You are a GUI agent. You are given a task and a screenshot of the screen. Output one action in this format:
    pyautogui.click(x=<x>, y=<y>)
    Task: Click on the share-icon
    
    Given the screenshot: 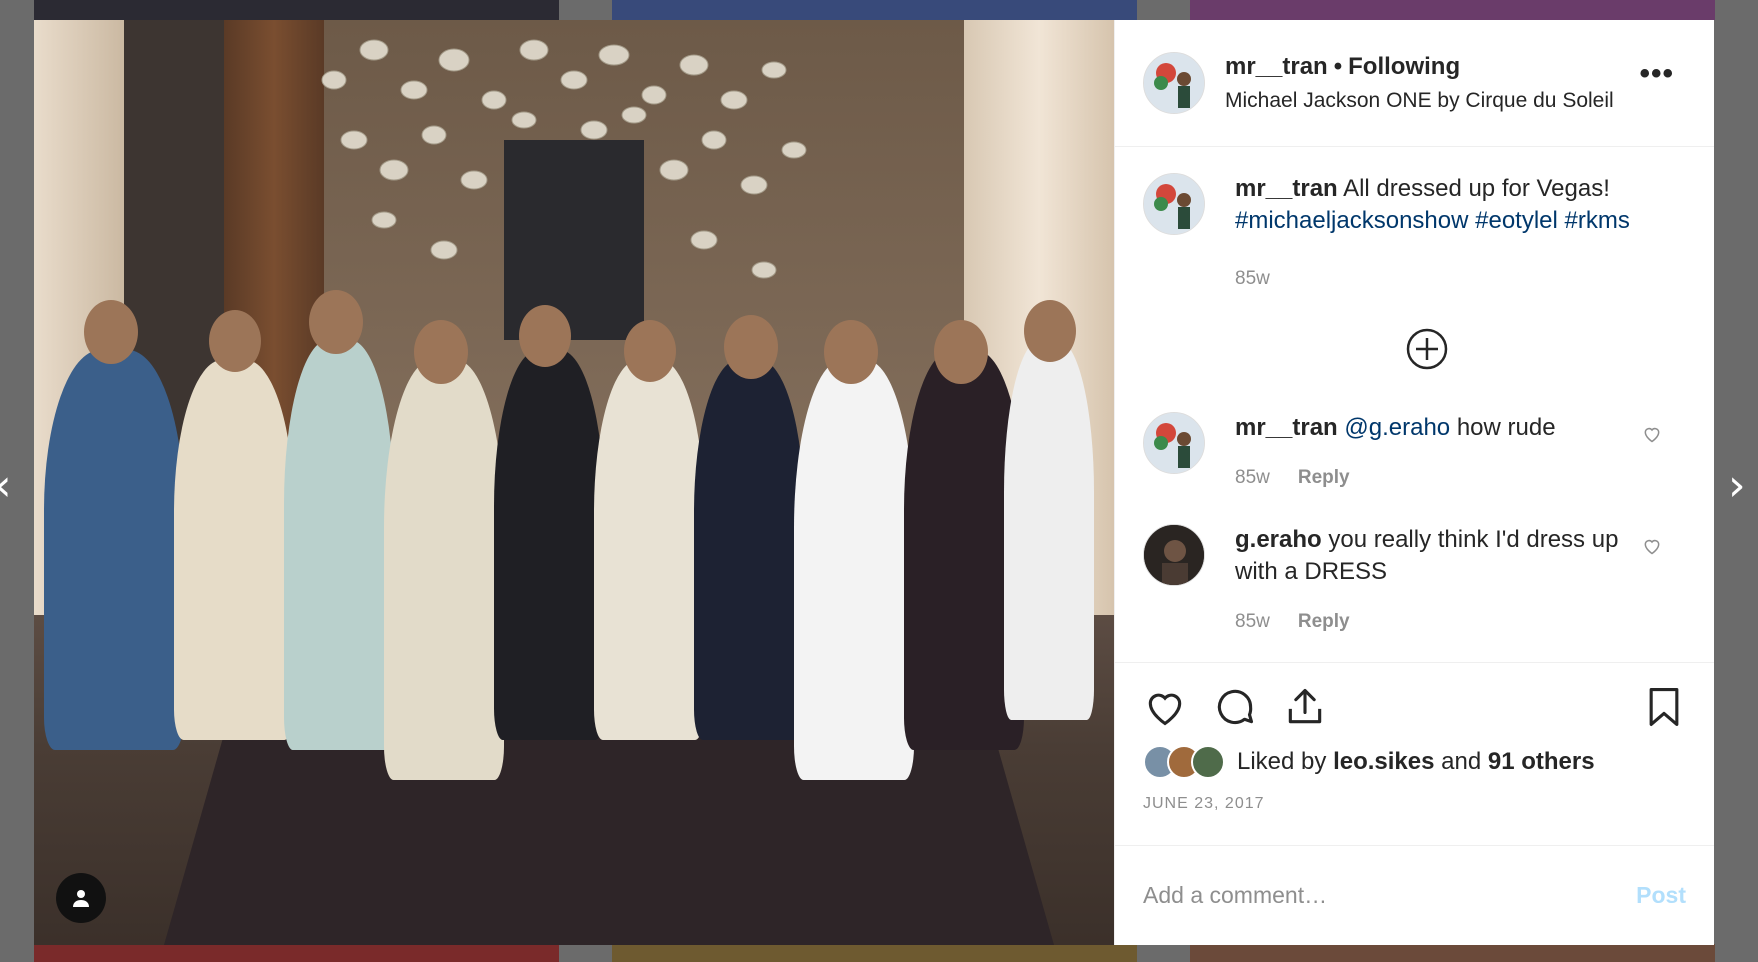 What is the action you would take?
    pyautogui.click(x=1305, y=707)
    